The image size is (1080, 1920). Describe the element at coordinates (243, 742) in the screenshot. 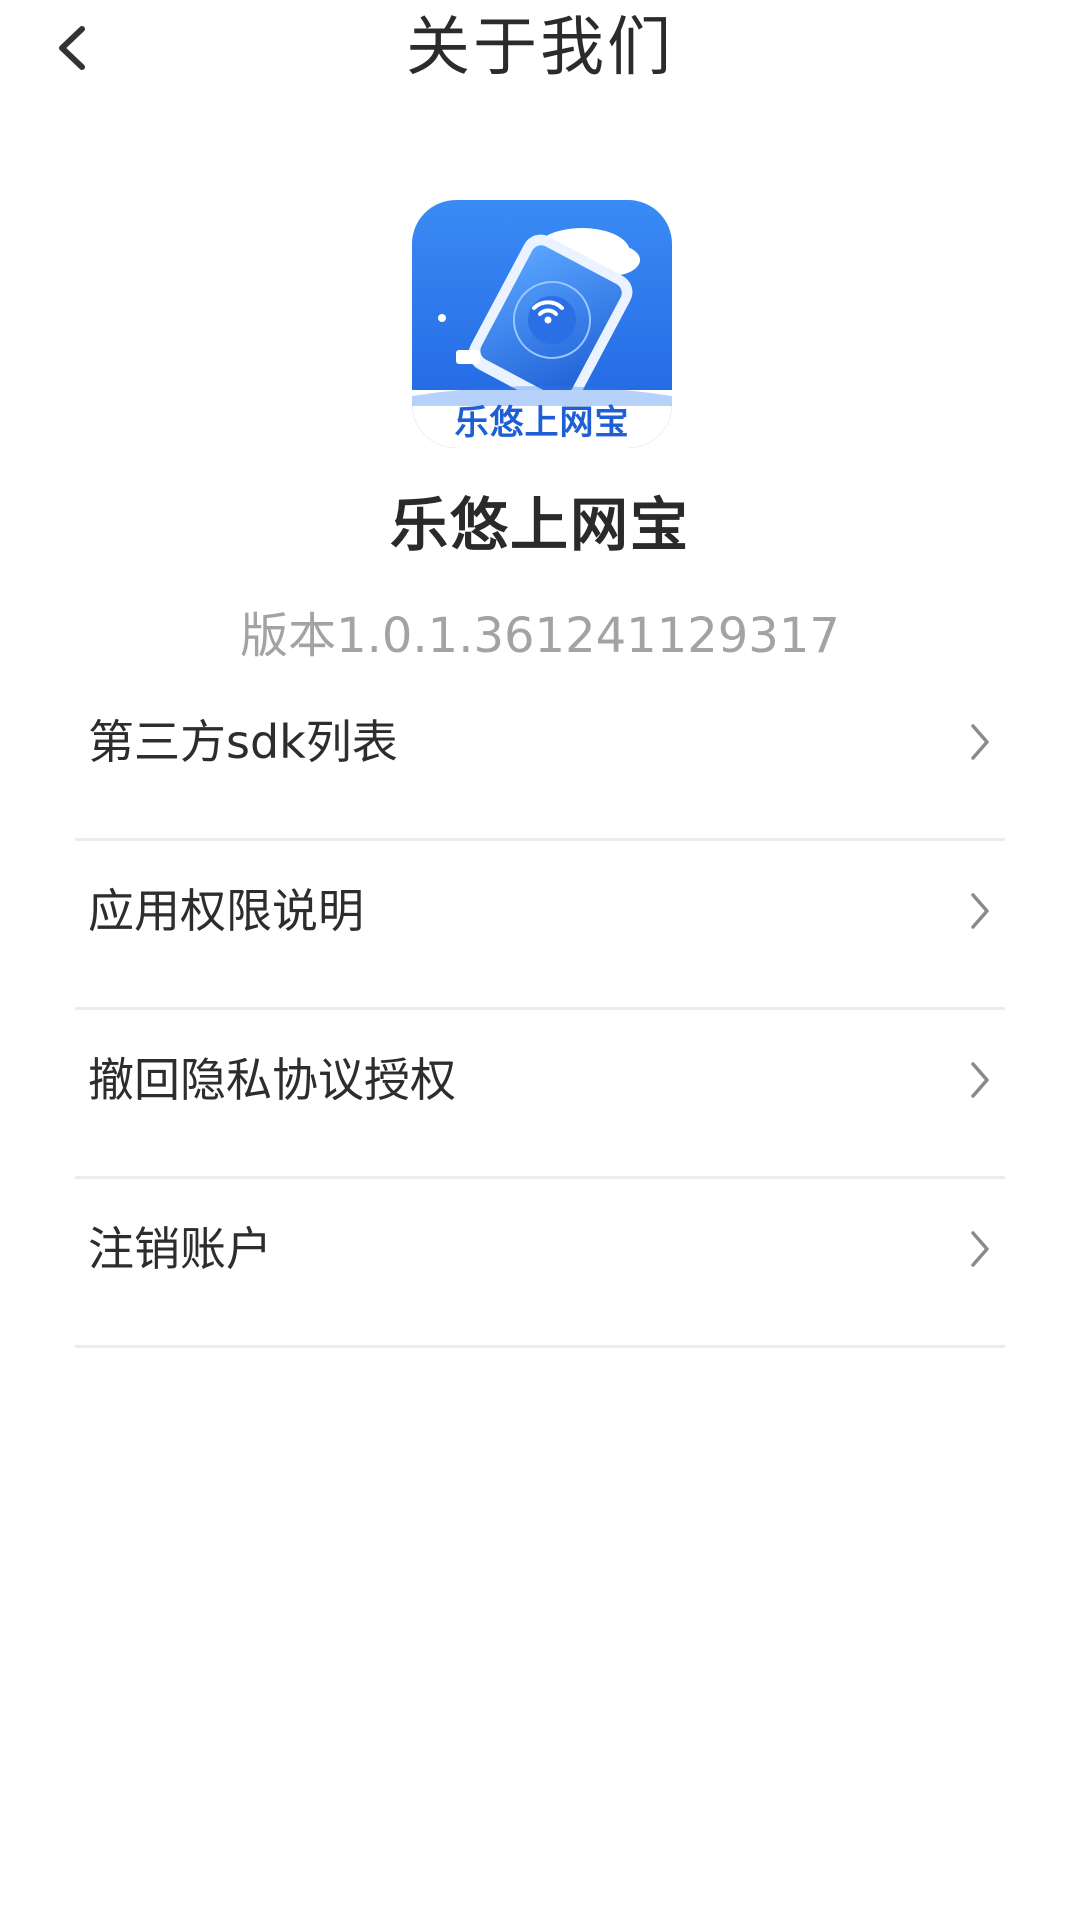

I see `menu-item-label: 第三方sdk列表` at that location.